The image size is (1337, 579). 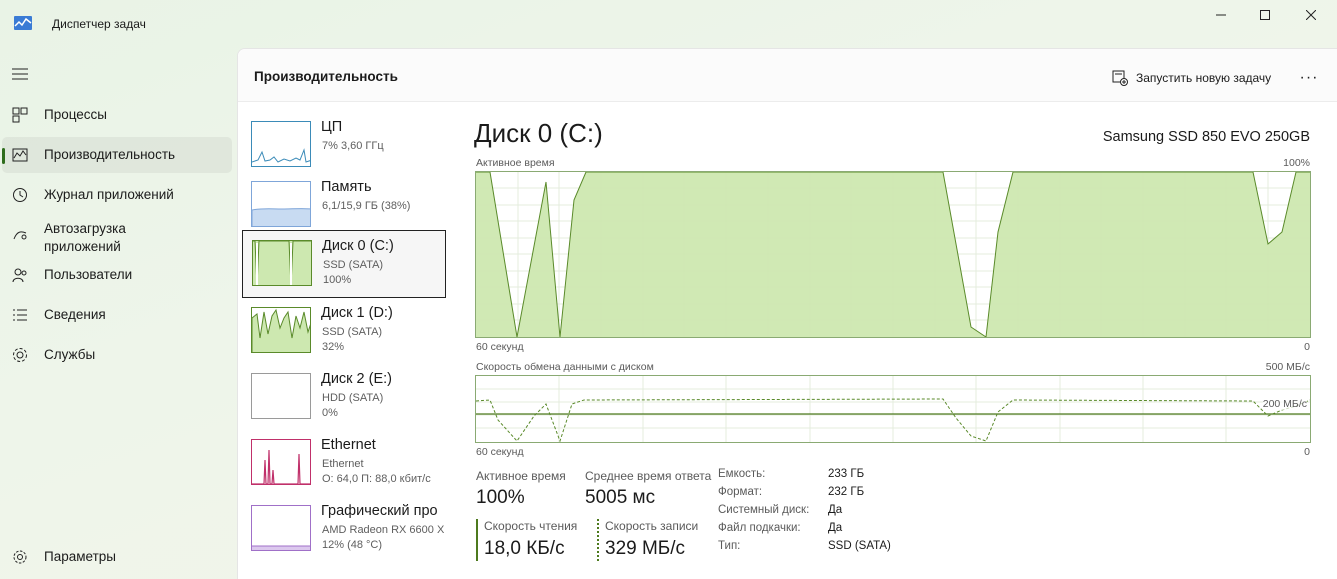 What do you see at coordinates (20, 74) in the screenshot?
I see `hamburger-menu-icon` at bounding box center [20, 74].